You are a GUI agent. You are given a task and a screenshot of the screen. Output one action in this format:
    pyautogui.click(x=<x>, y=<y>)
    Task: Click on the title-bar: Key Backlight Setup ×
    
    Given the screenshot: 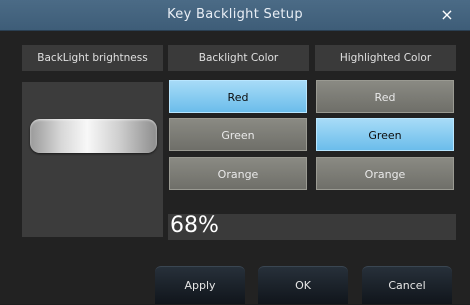 What is the action you would take?
    pyautogui.click(x=235, y=15)
    